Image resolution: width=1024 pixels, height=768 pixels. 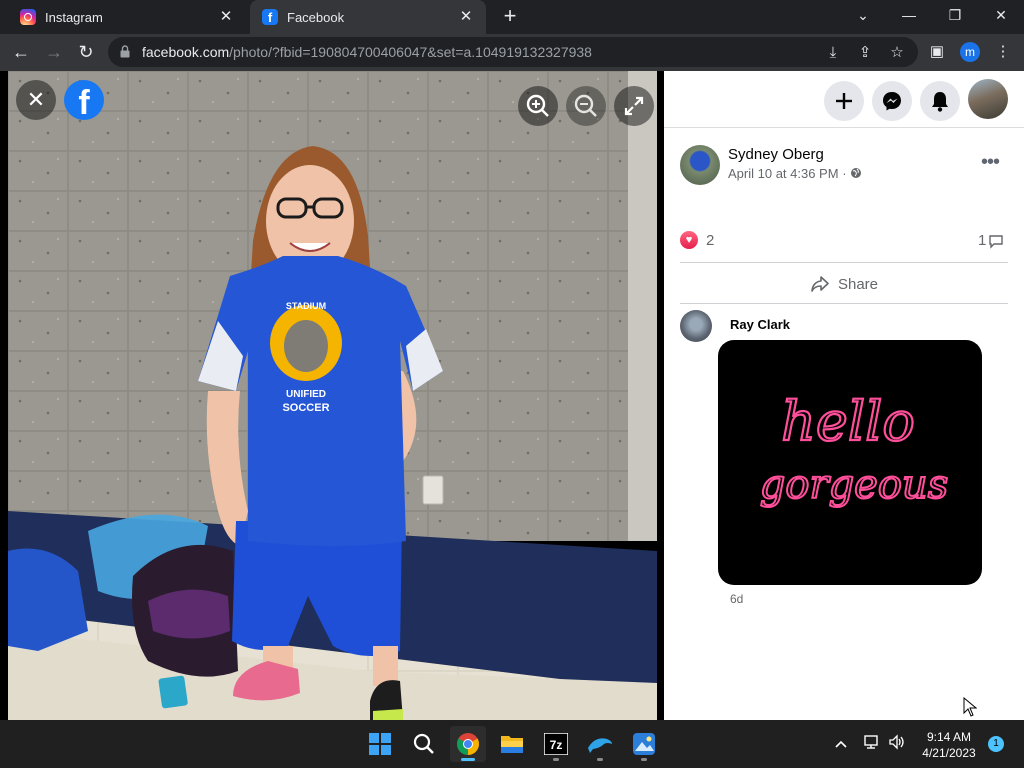 What do you see at coordinates (949, 737) in the screenshot?
I see `clock-time: 9:14 AM` at bounding box center [949, 737].